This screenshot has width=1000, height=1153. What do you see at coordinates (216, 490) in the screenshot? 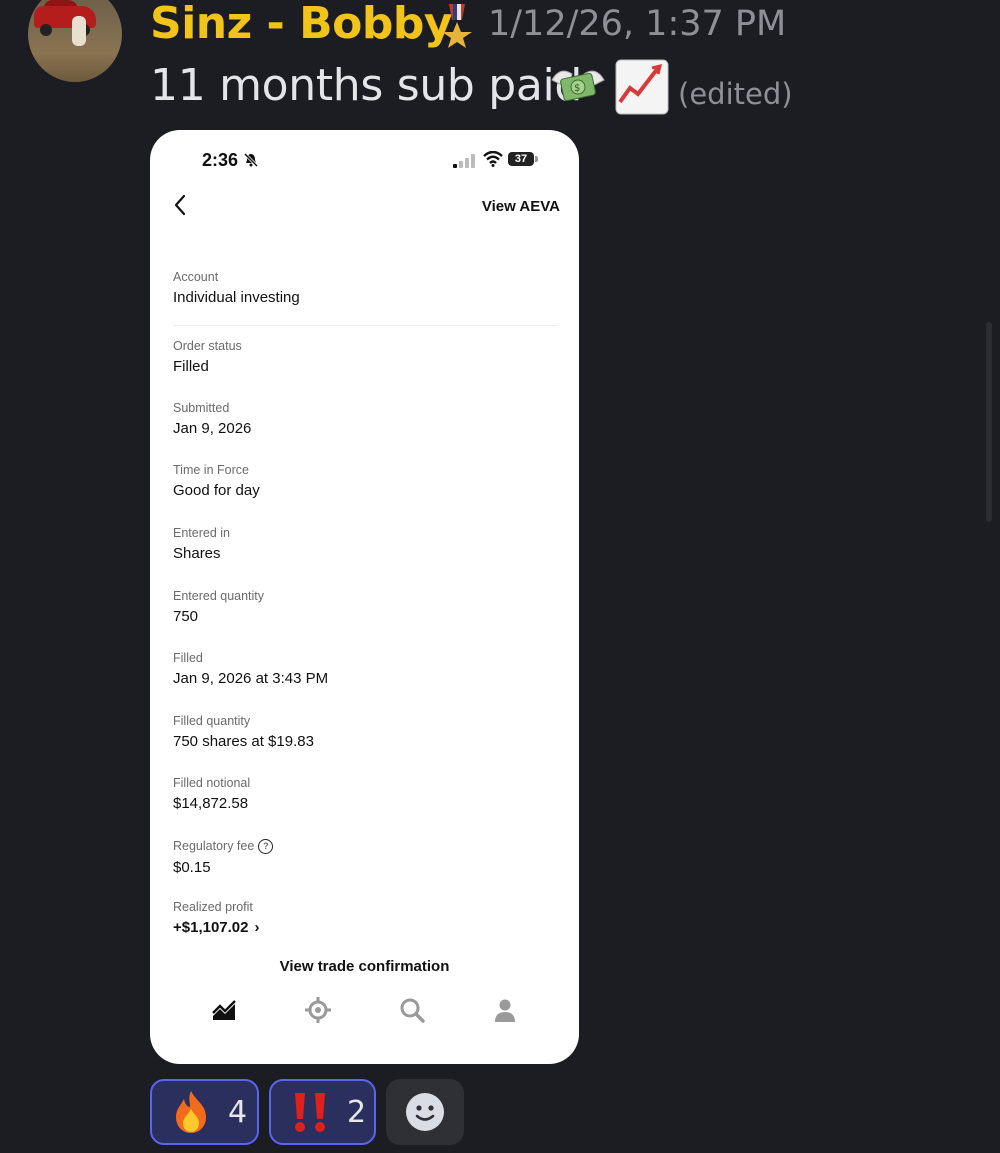
I see `field-value: Good for day` at bounding box center [216, 490].